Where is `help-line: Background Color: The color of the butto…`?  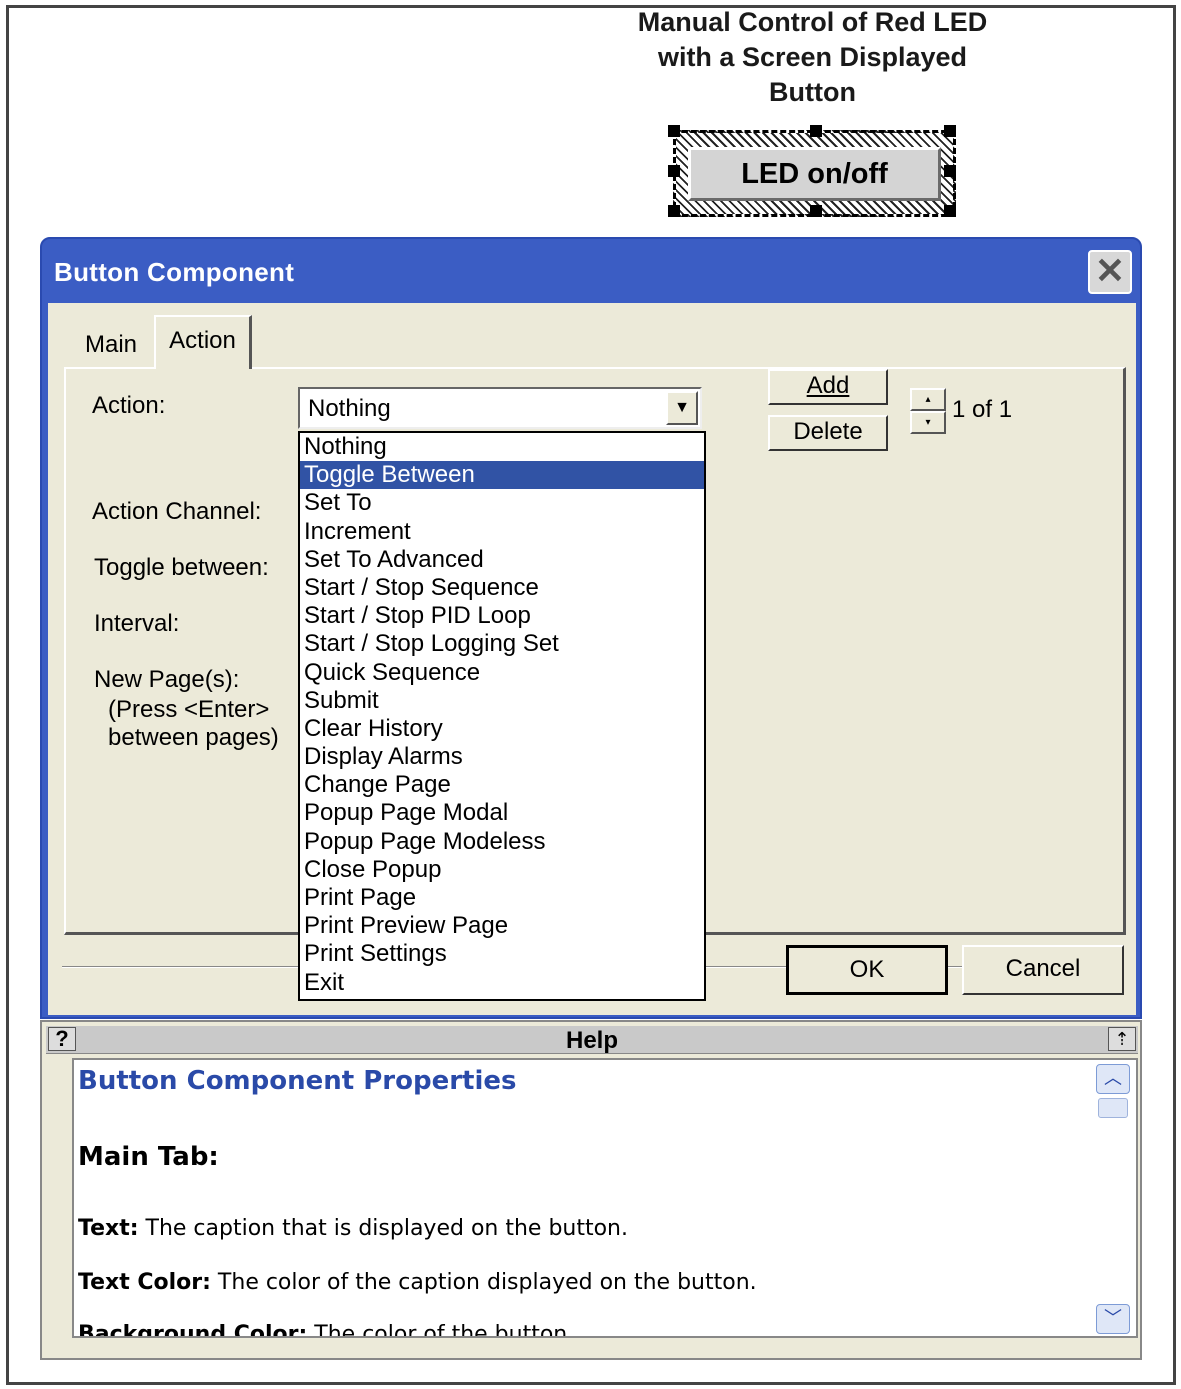 help-line: Background Color: The color of the butto… is located at coordinates (326, 1330).